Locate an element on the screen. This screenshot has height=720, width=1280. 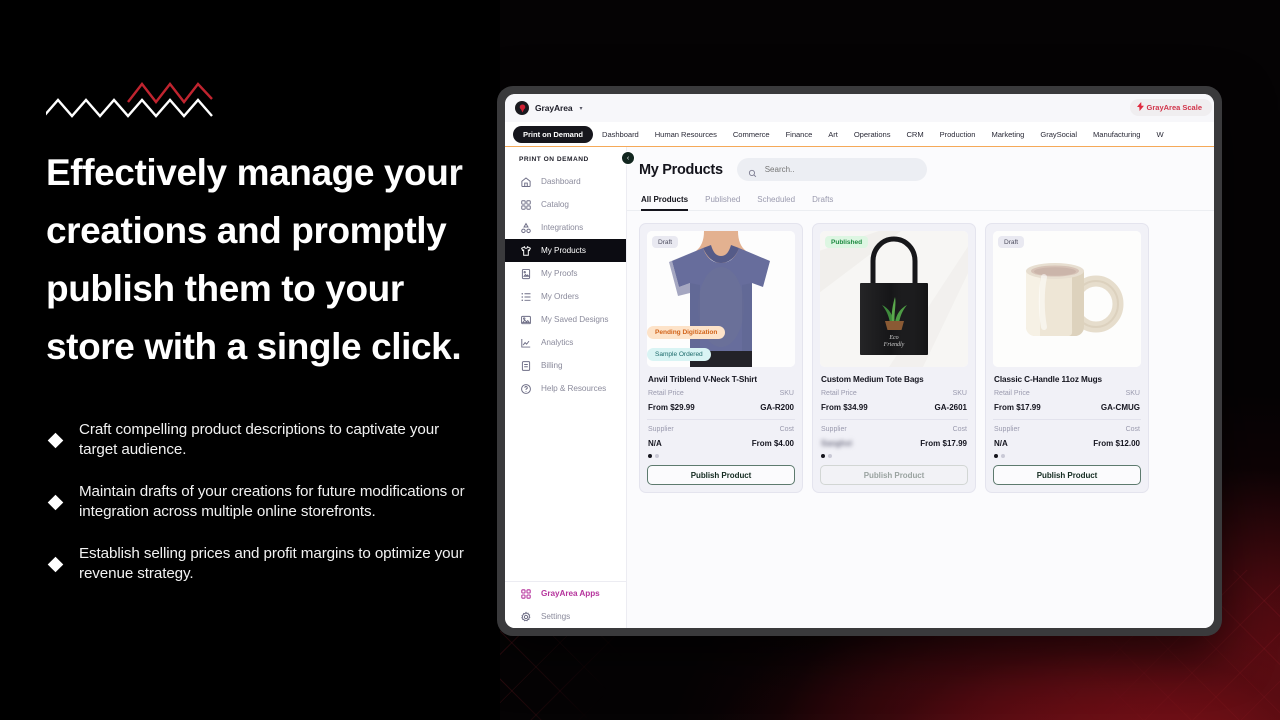
my-products-title: My Products is located at coordinates (681, 169).